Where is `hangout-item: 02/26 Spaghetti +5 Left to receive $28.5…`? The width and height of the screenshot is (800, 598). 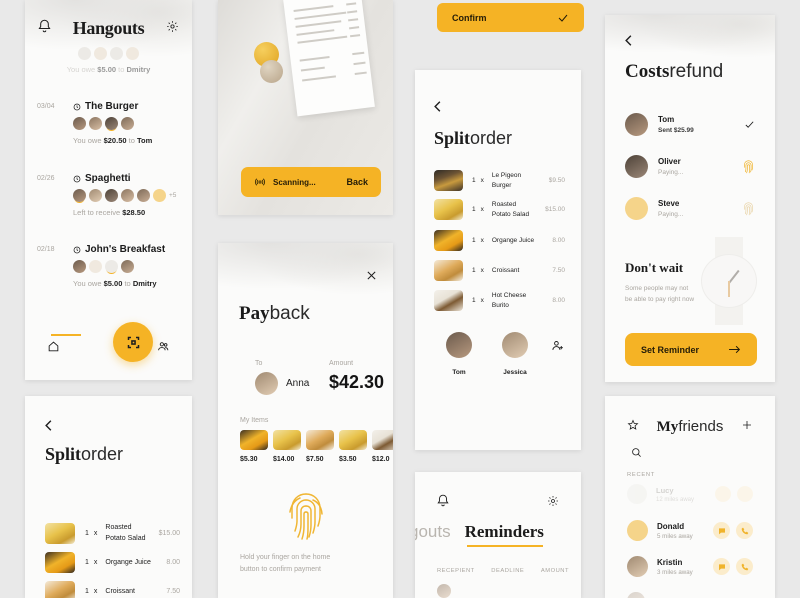 hangout-item: 02/26 Spaghetti +5 Left to receive $28.5… is located at coordinates (108, 195).